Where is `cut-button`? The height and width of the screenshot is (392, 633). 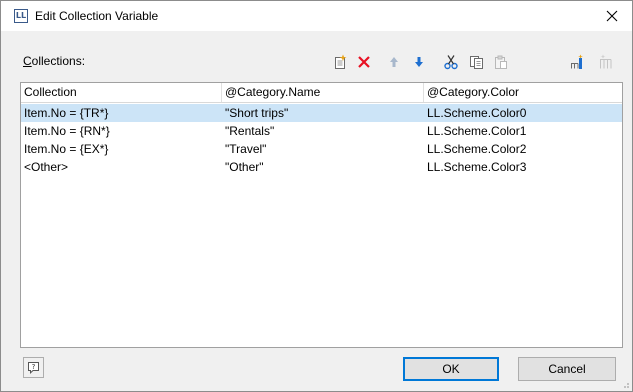 cut-button is located at coordinates (451, 62).